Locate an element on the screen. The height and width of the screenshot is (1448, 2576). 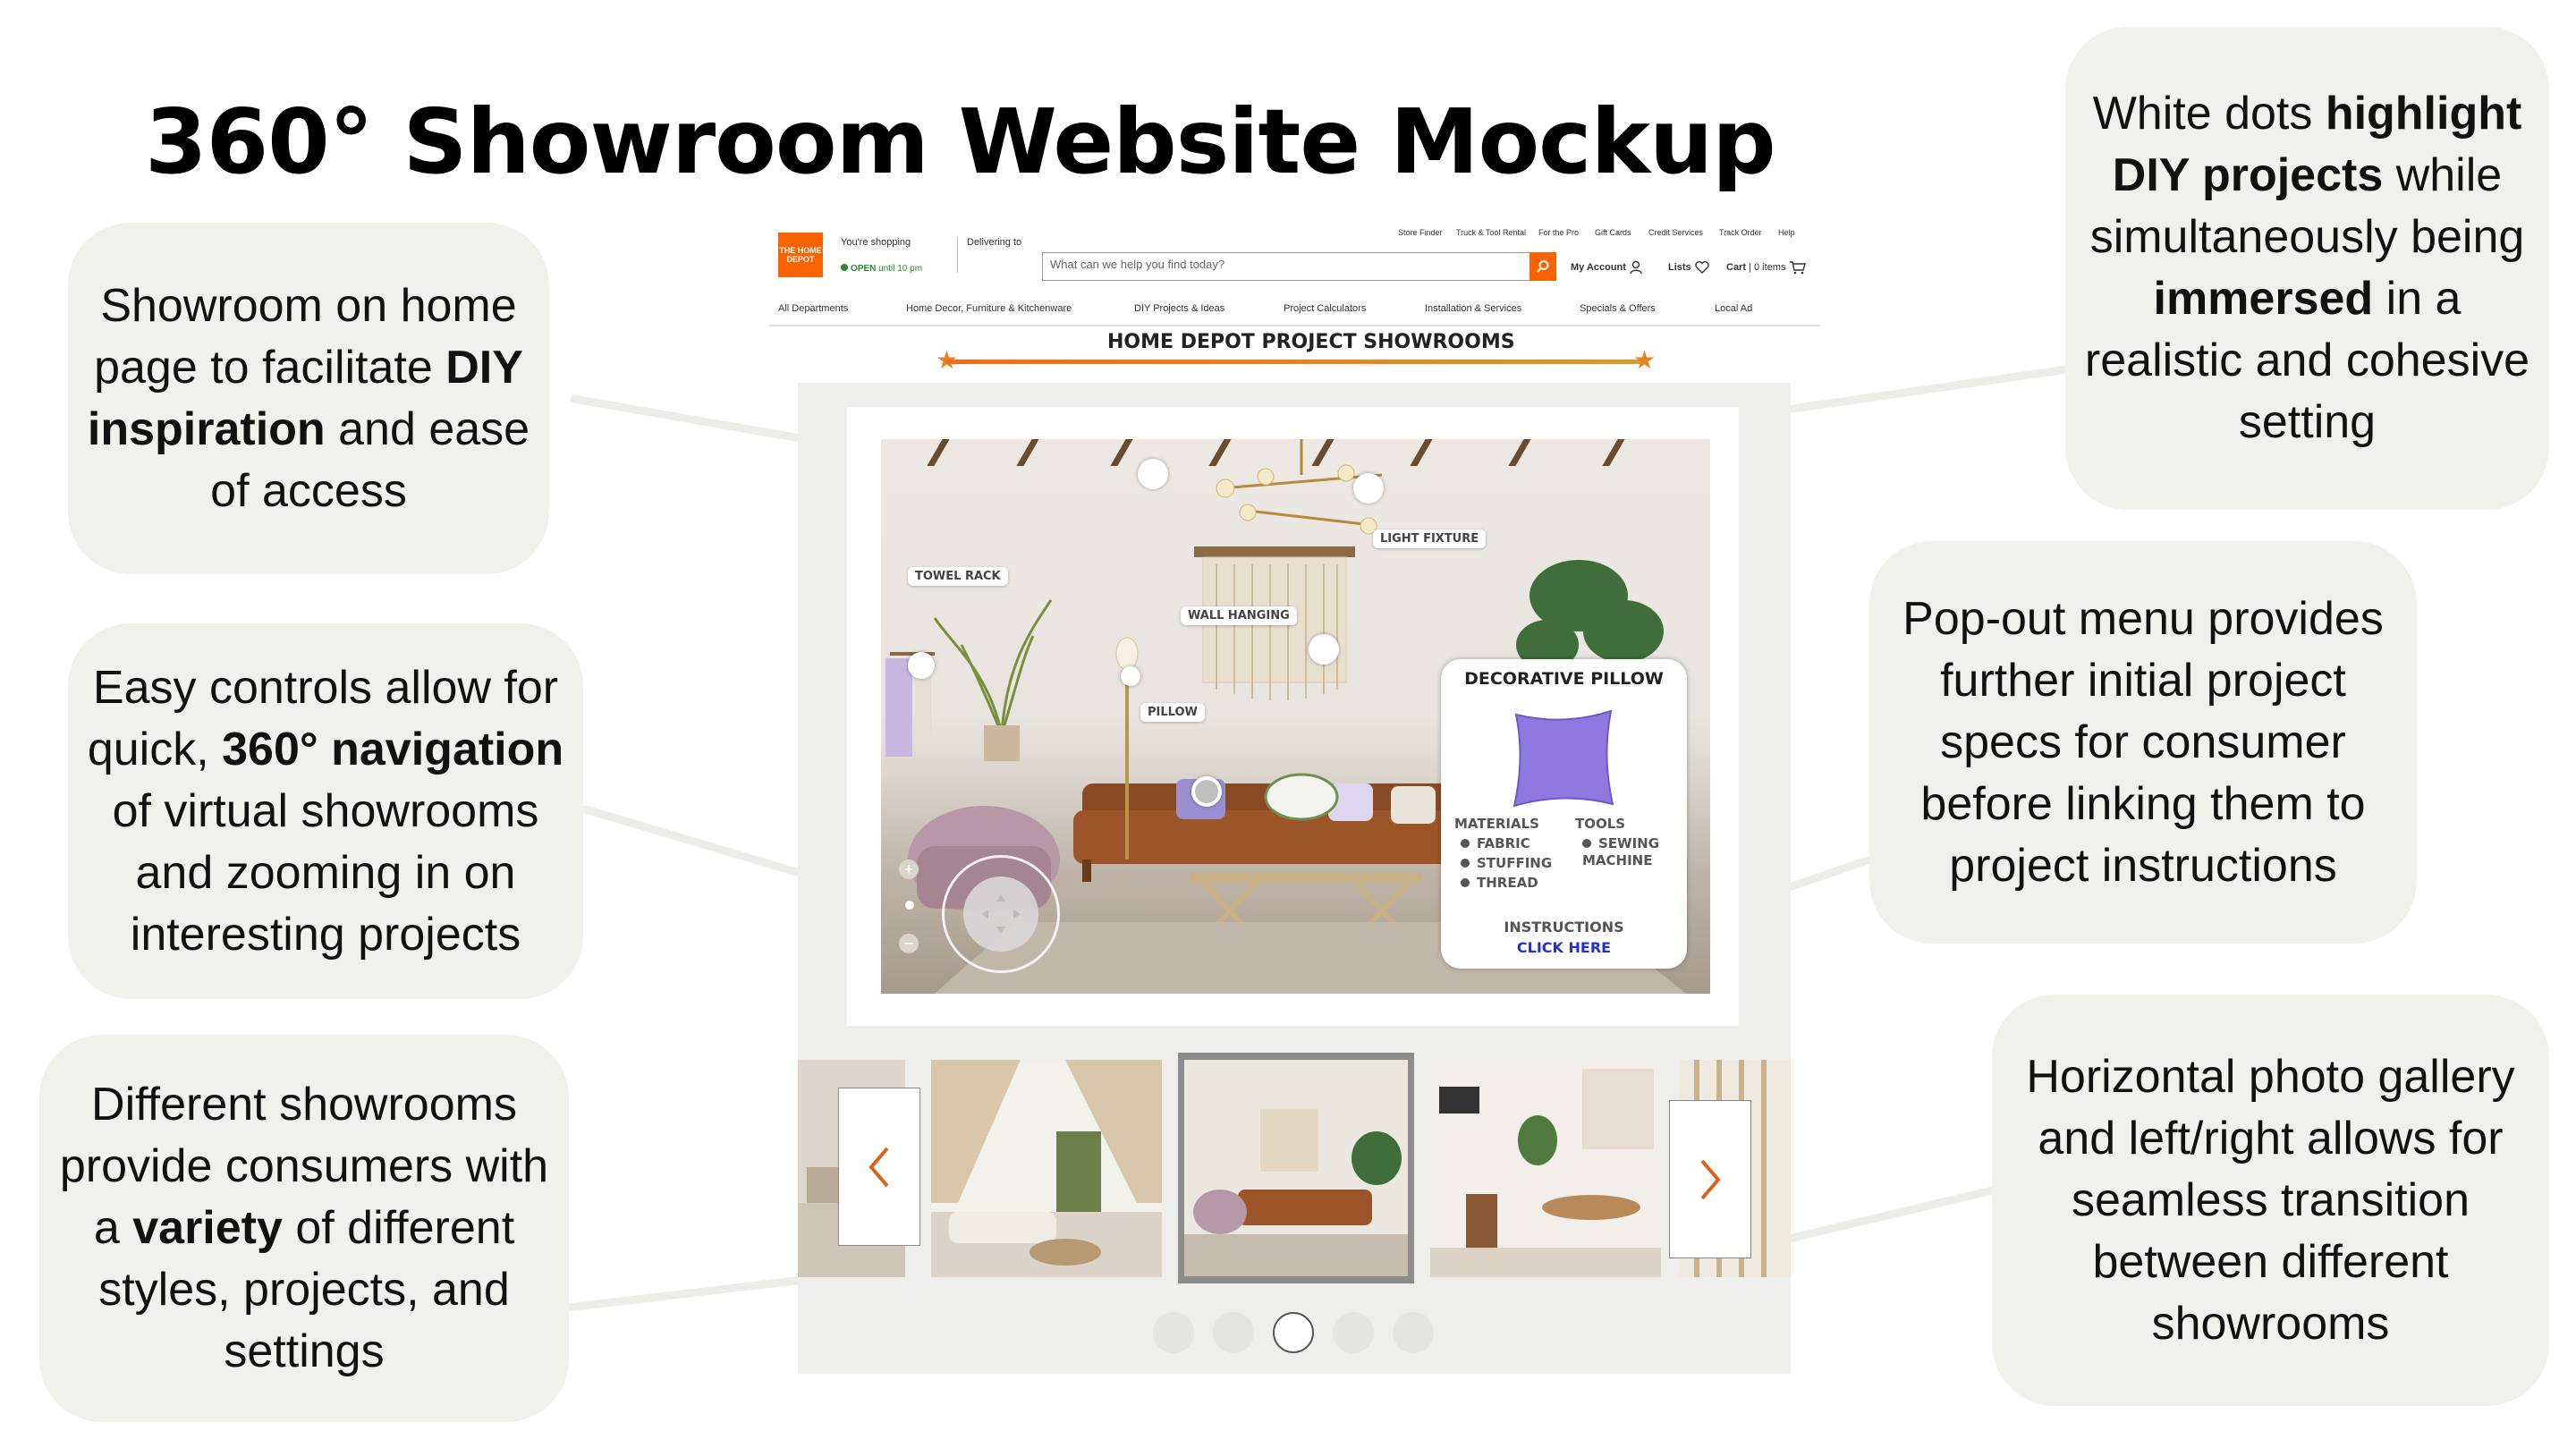
utility-link-truck-rental: Truck & Tool Rental is located at coordinates (1491, 232).